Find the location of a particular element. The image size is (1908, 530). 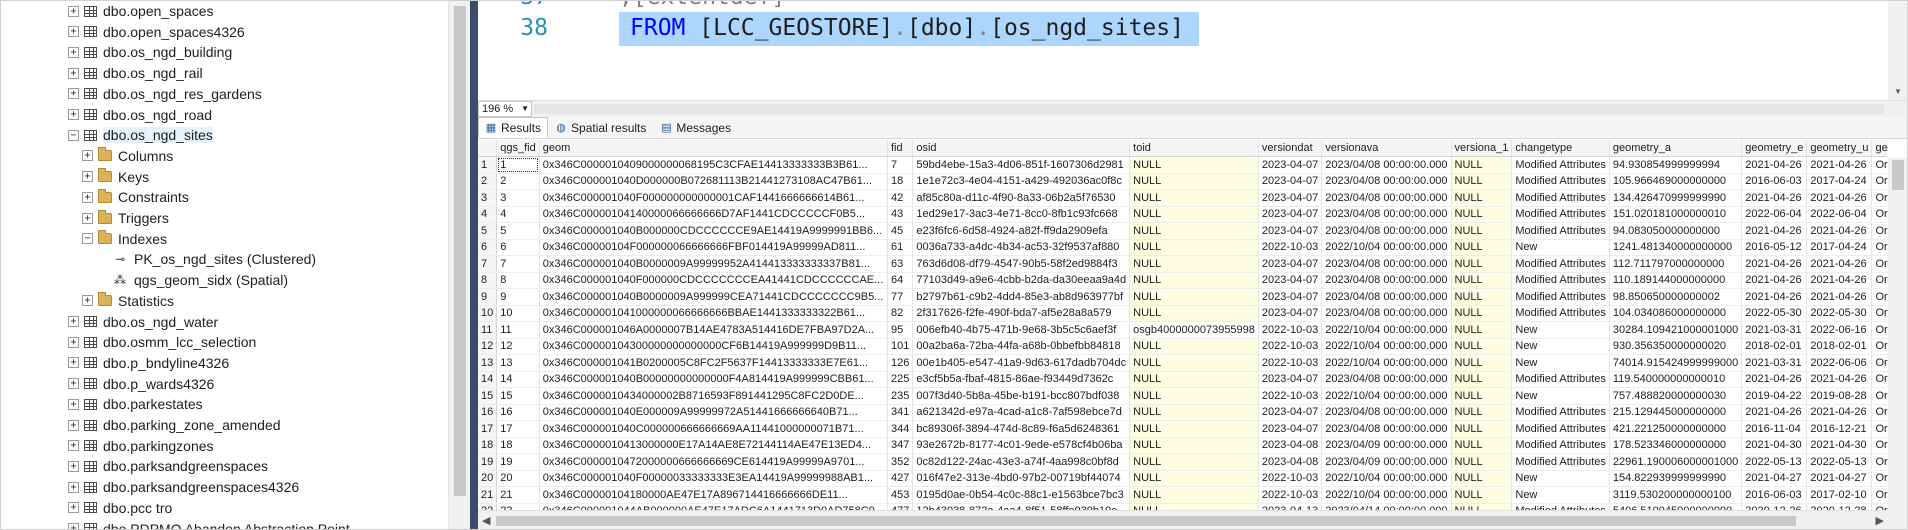

row-number: 18 is located at coordinates (488, 445).